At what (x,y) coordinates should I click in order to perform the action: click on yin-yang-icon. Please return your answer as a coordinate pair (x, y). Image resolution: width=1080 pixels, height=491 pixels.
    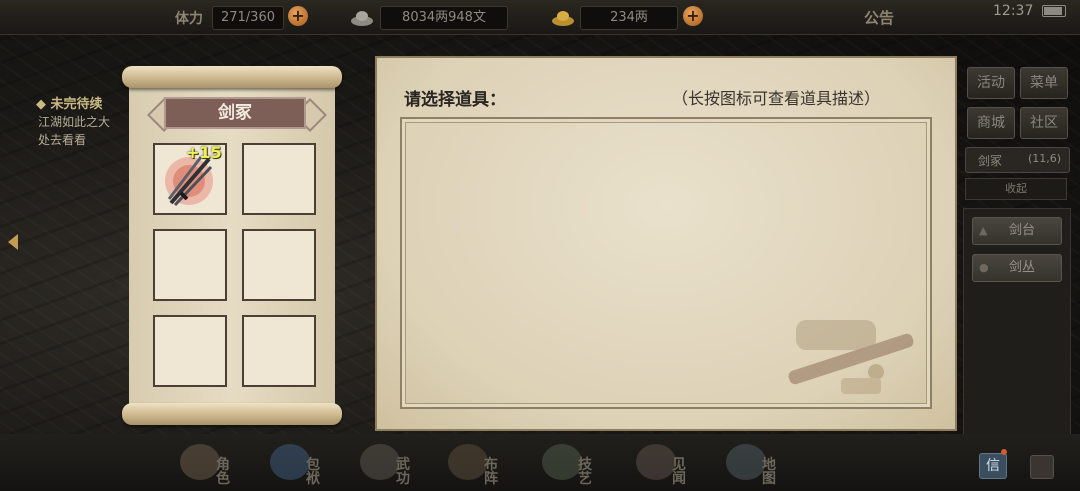
    Looking at the image, I should click on (468, 462).